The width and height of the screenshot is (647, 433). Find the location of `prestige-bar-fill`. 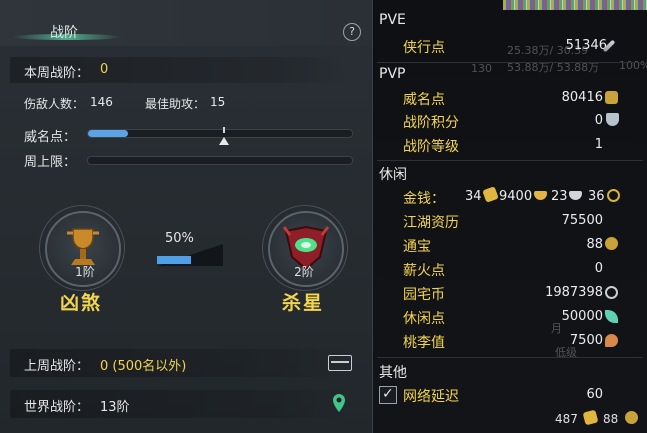

prestige-bar-fill is located at coordinates (108, 133).